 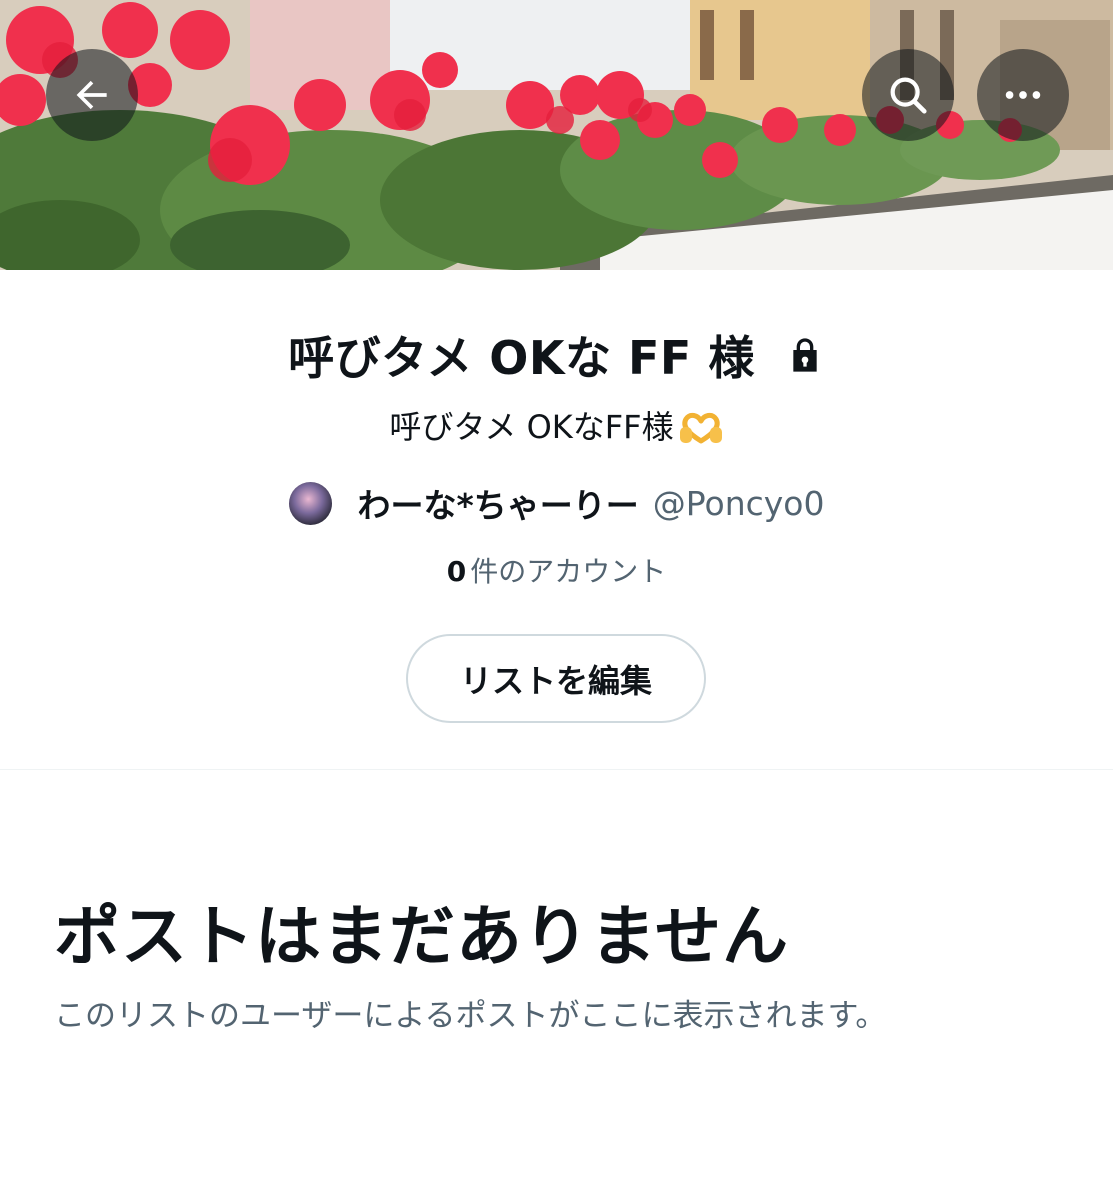 I want to click on list-description: 呼びタメ OKなFF様, so click(x=556, y=425).